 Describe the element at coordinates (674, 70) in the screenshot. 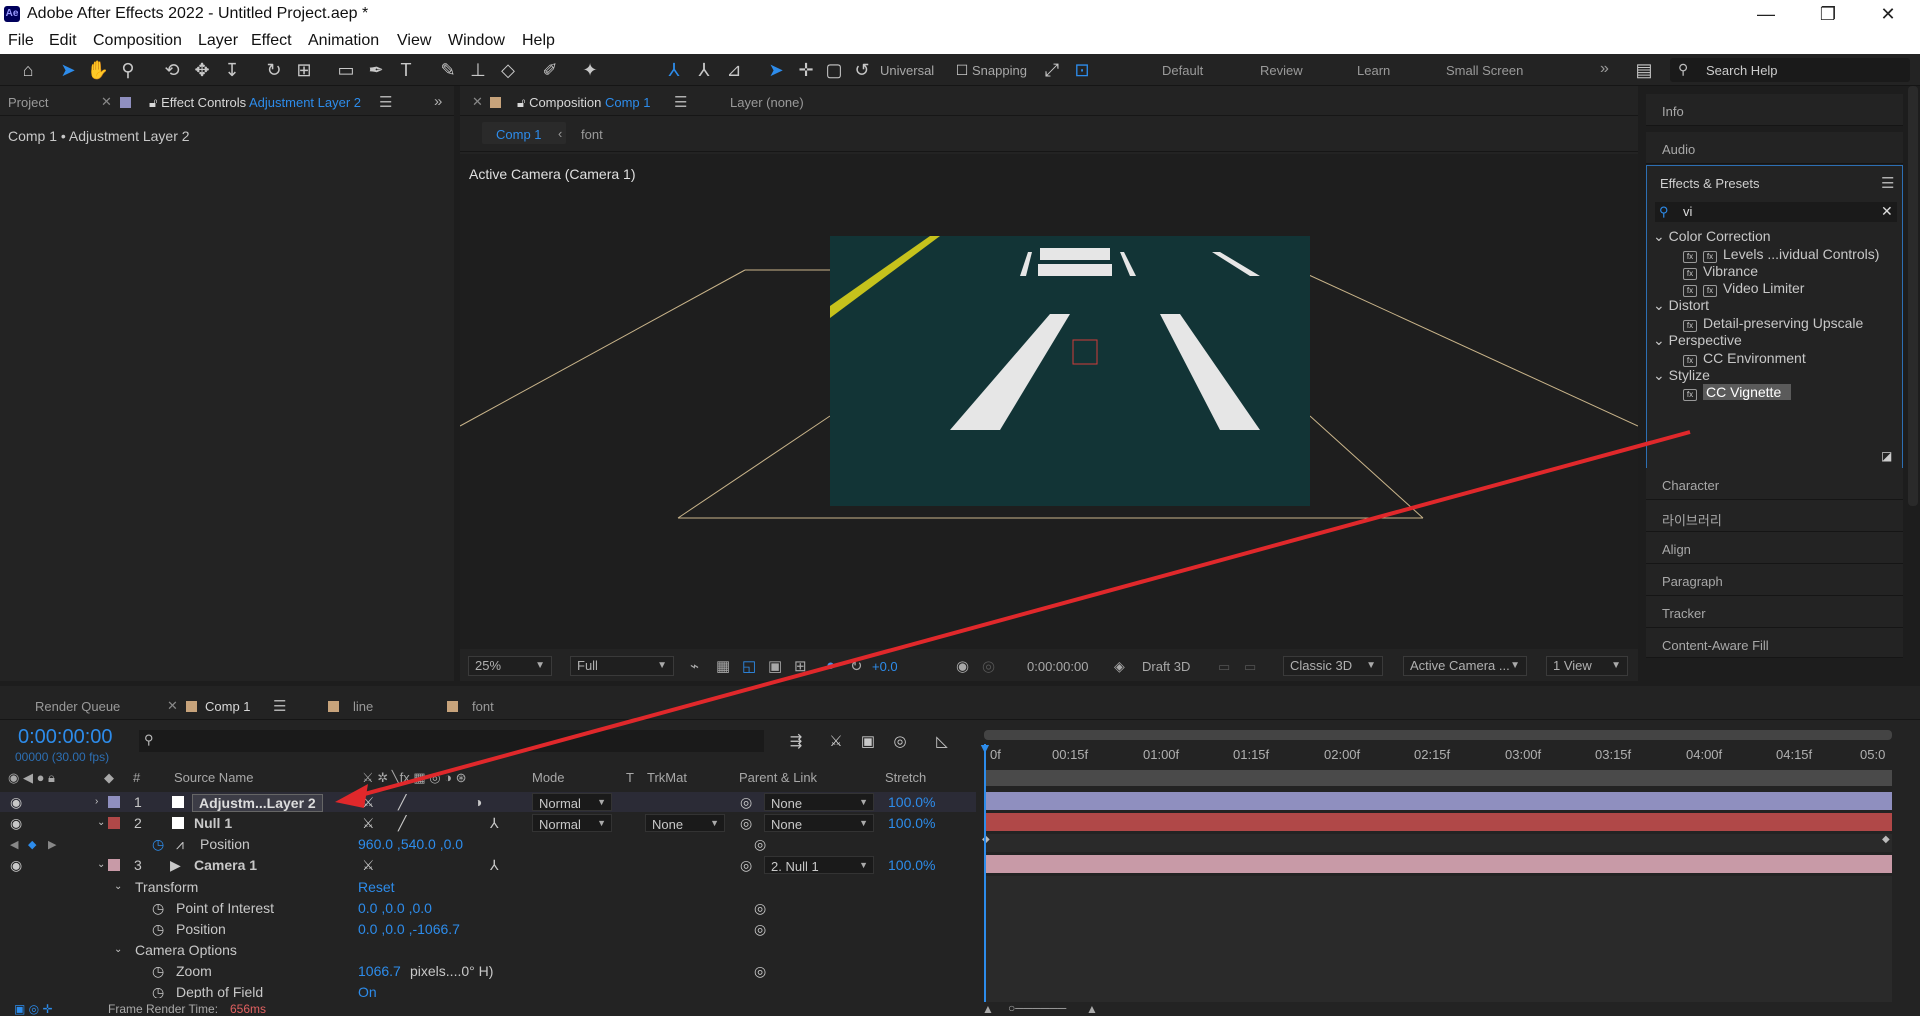

I see `local-axis-icon: ⅄` at that location.